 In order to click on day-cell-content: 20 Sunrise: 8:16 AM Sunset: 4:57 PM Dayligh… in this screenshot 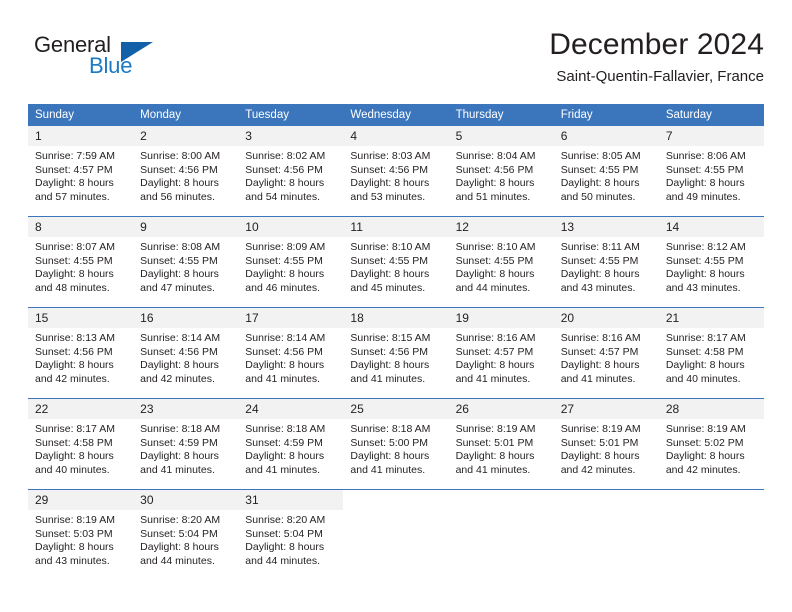, I will do `click(606, 353)`.